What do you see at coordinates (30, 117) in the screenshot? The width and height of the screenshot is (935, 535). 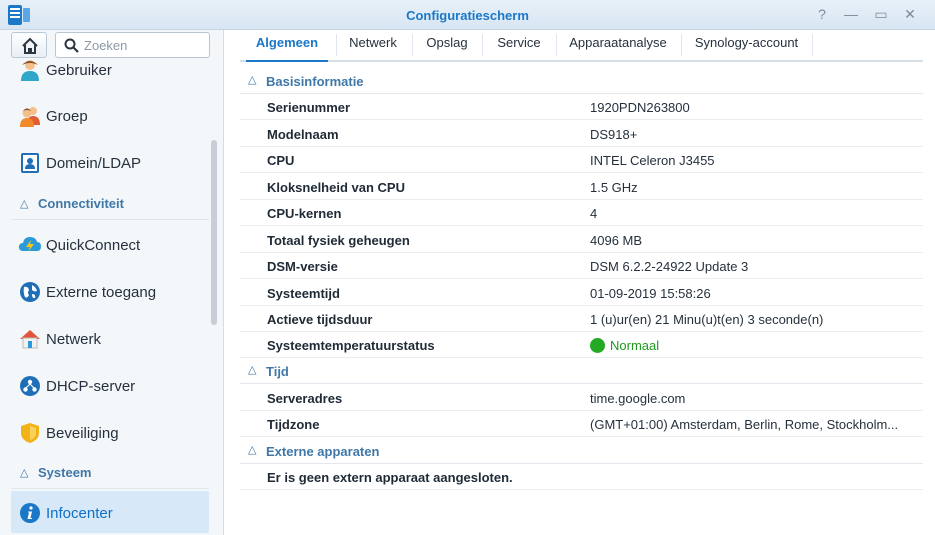 I see `group-icon` at bounding box center [30, 117].